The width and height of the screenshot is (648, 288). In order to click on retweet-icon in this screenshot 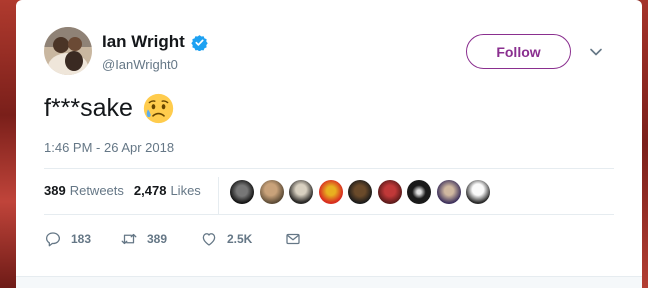, I will do `click(129, 239)`.